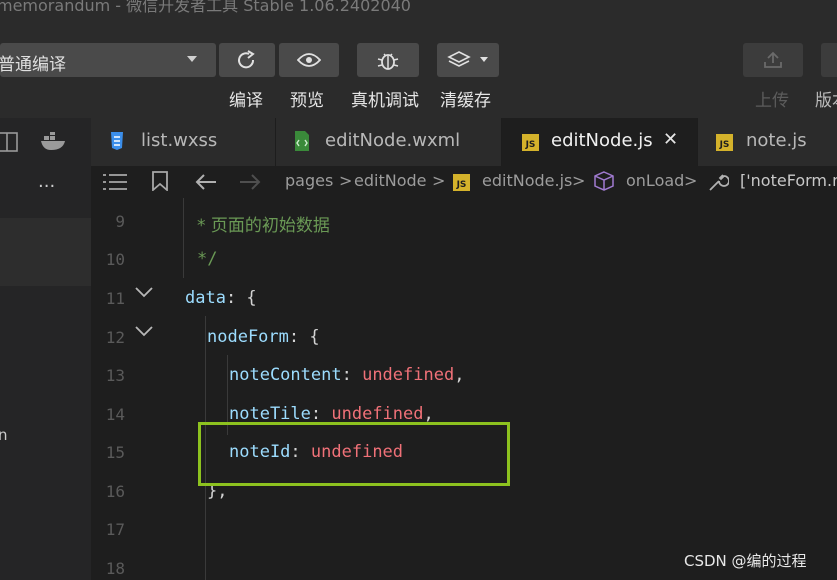  What do you see at coordinates (46, 186) in the screenshot?
I see `more-icon: ···` at bounding box center [46, 186].